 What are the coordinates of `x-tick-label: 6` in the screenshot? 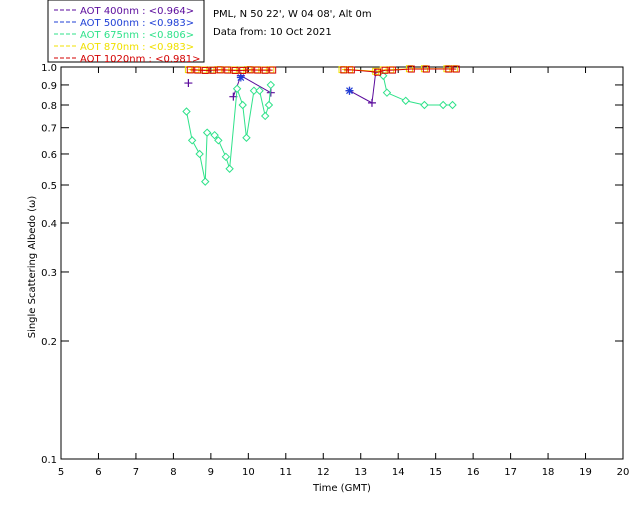 It's located at (98, 472).